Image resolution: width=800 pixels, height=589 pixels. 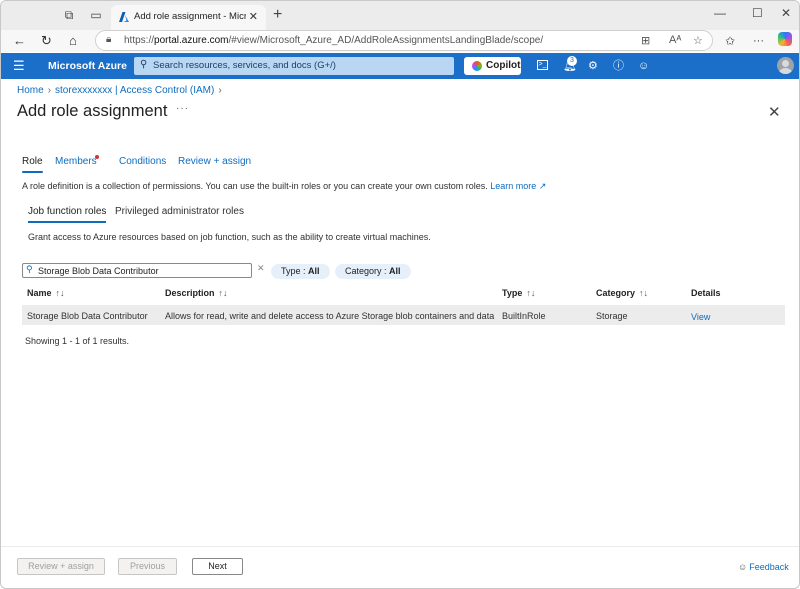 What do you see at coordinates (643, 66) in the screenshot?
I see `feedback-header-icon: ☺` at bounding box center [643, 66].